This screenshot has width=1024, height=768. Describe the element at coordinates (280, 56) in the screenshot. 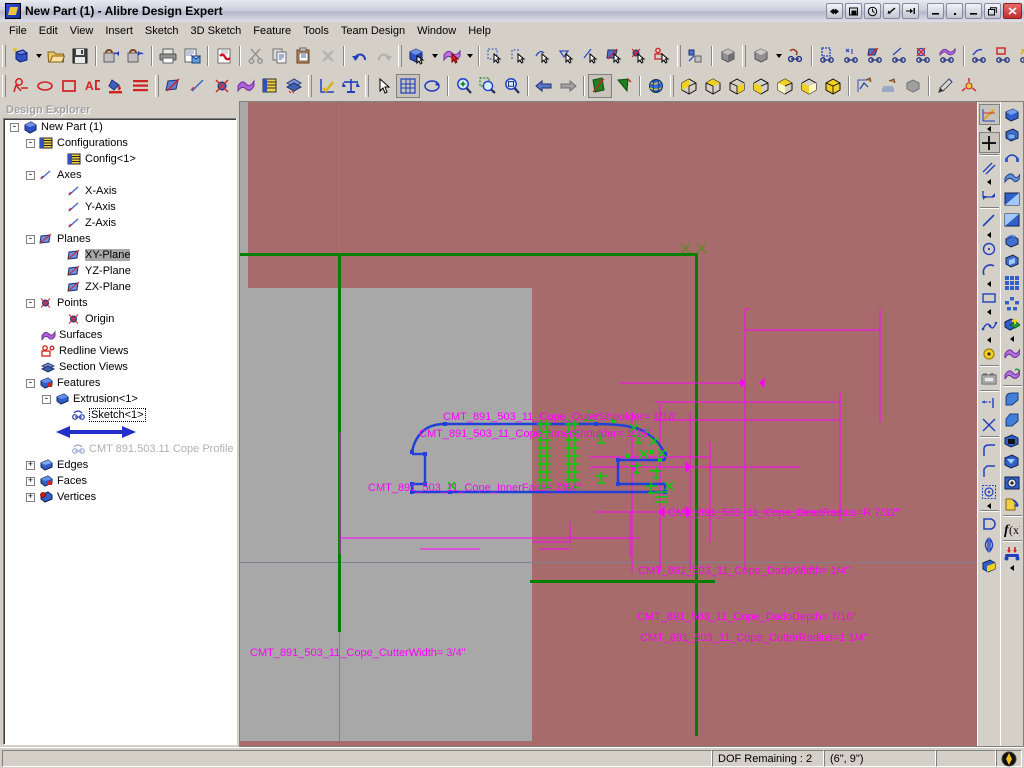

I see `copy-icon` at that location.